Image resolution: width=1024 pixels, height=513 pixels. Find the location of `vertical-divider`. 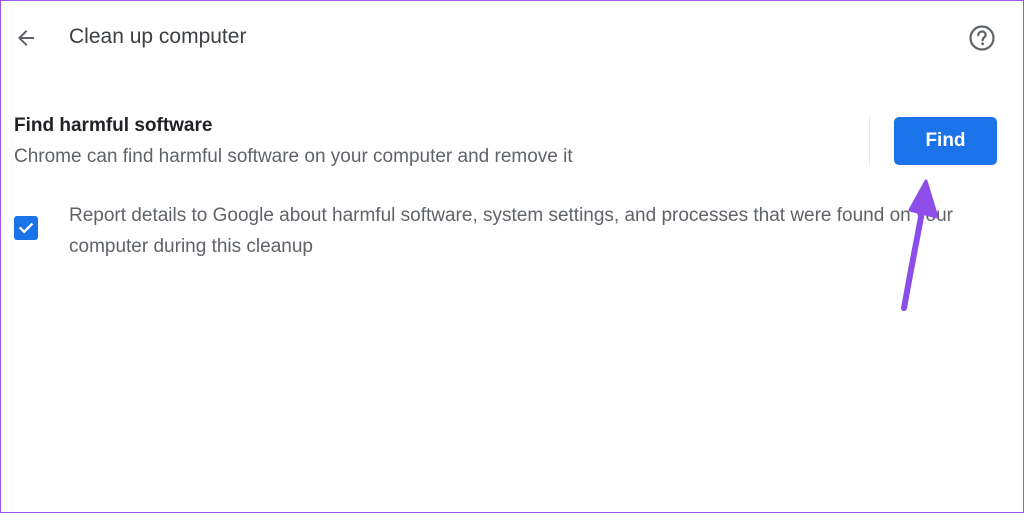

vertical-divider is located at coordinates (869, 141).